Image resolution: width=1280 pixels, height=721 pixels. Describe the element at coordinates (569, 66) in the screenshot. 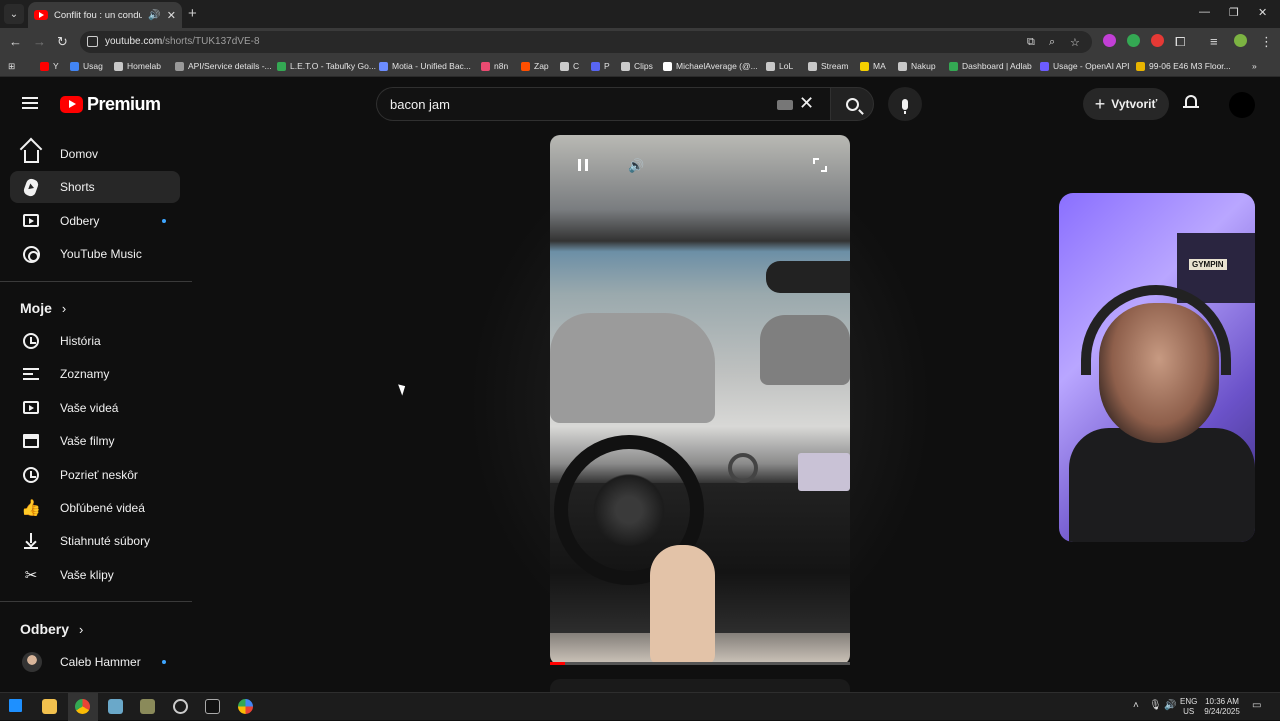

I see `bookmark-item: C` at that location.